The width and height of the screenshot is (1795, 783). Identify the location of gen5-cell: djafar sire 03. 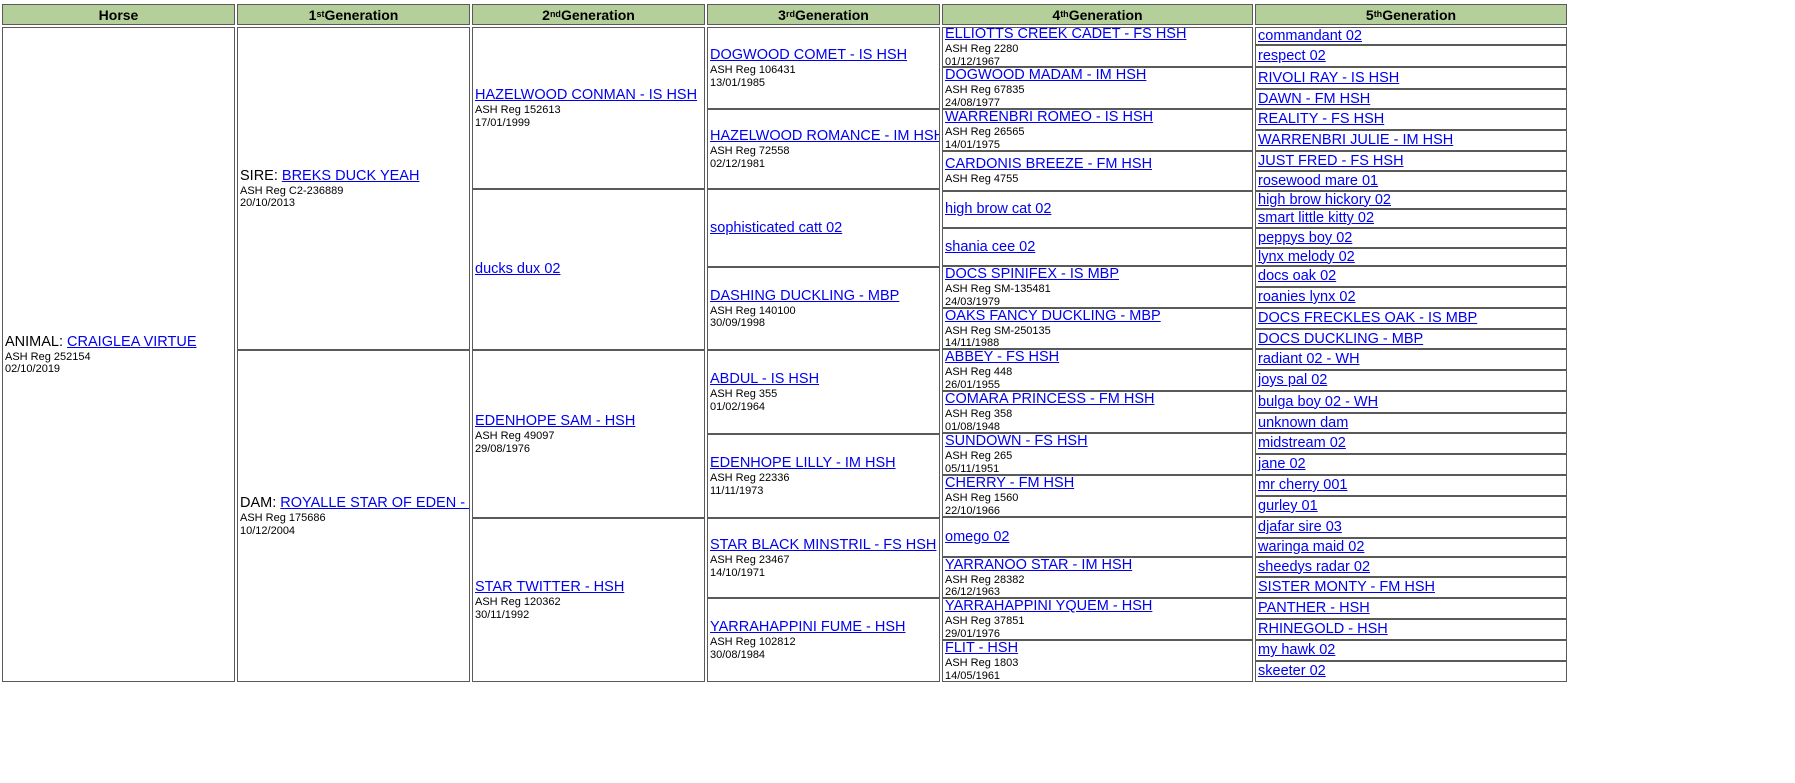
(1411, 527).